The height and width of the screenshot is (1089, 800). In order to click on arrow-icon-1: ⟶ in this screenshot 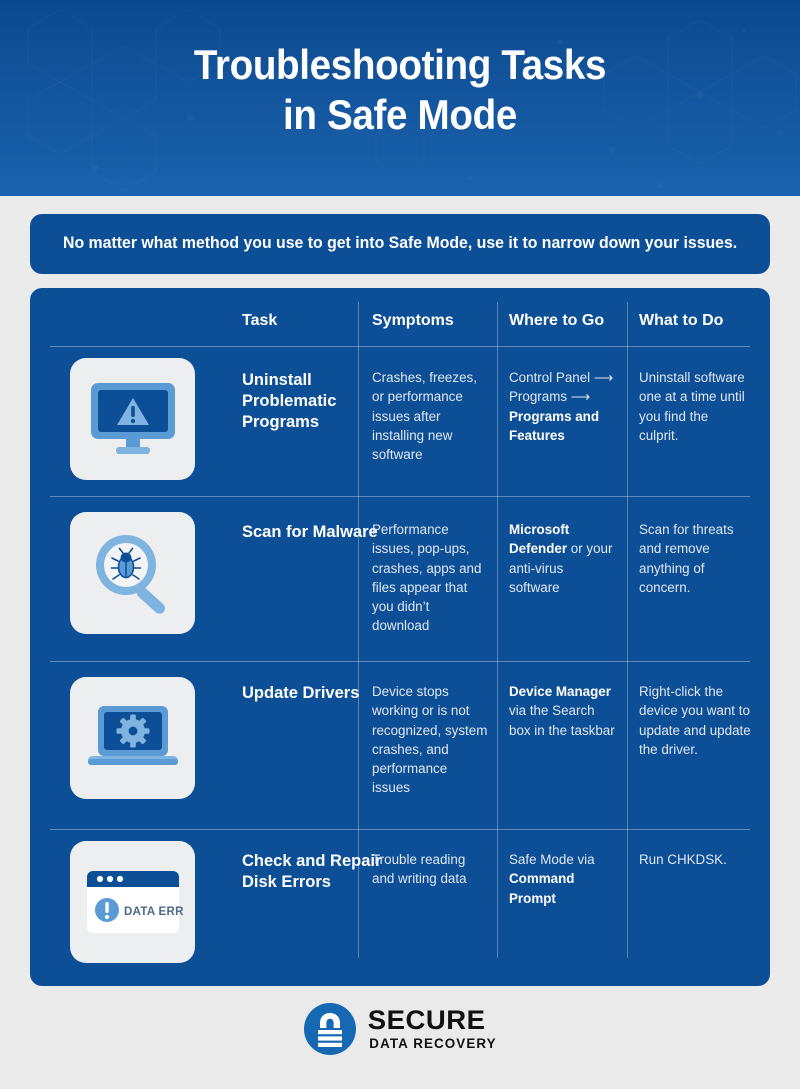, I will do `click(603, 377)`.